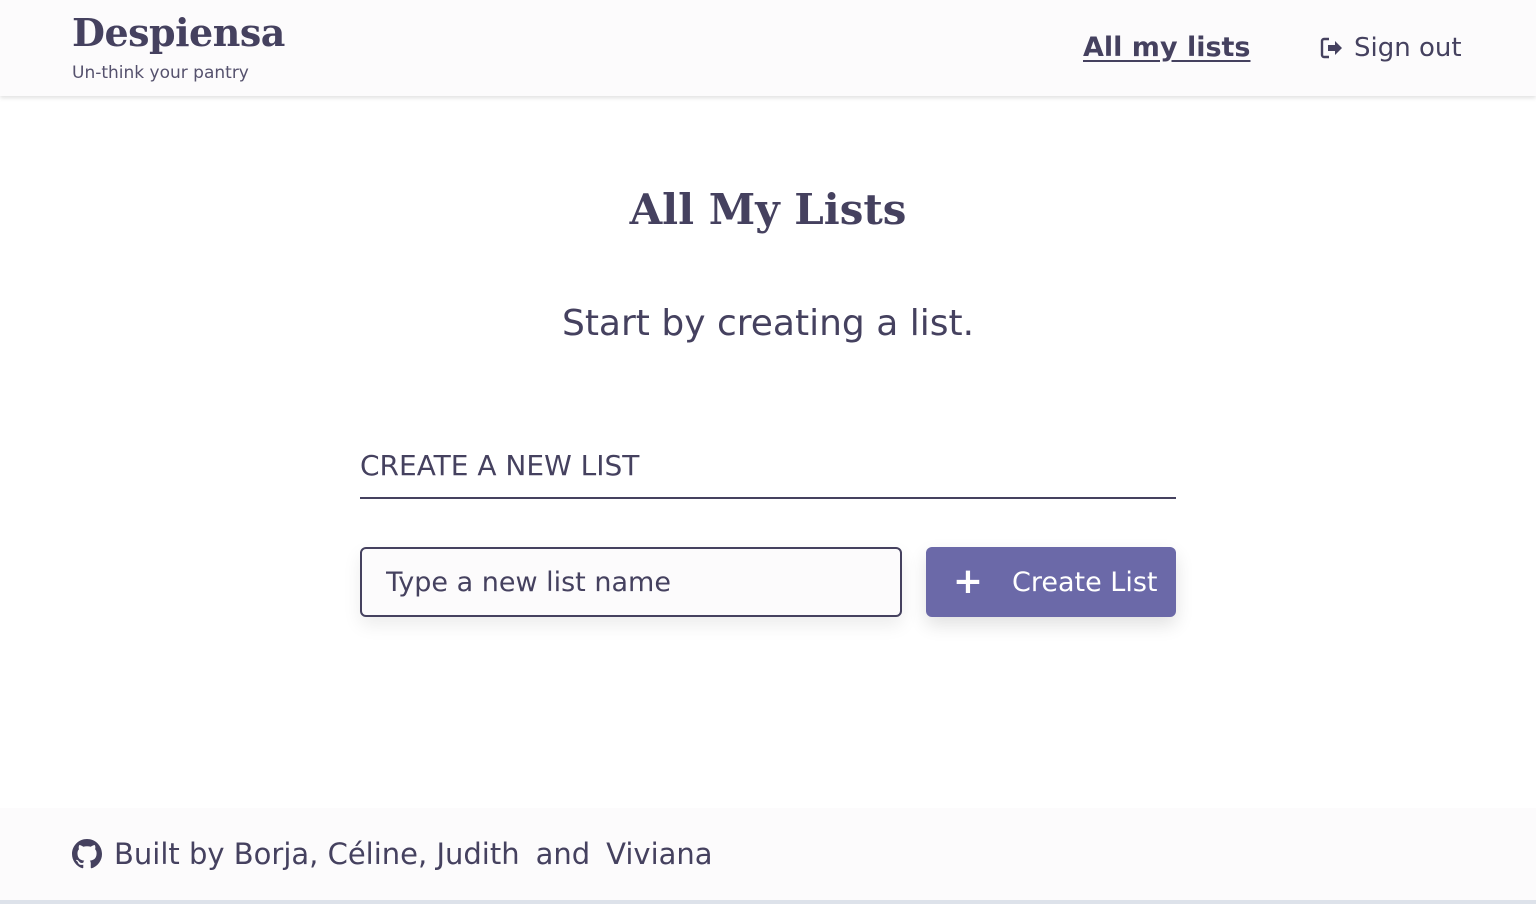 This screenshot has width=1536, height=904. What do you see at coordinates (631, 582) in the screenshot?
I see `new-list-name-input` at bounding box center [631, 582].